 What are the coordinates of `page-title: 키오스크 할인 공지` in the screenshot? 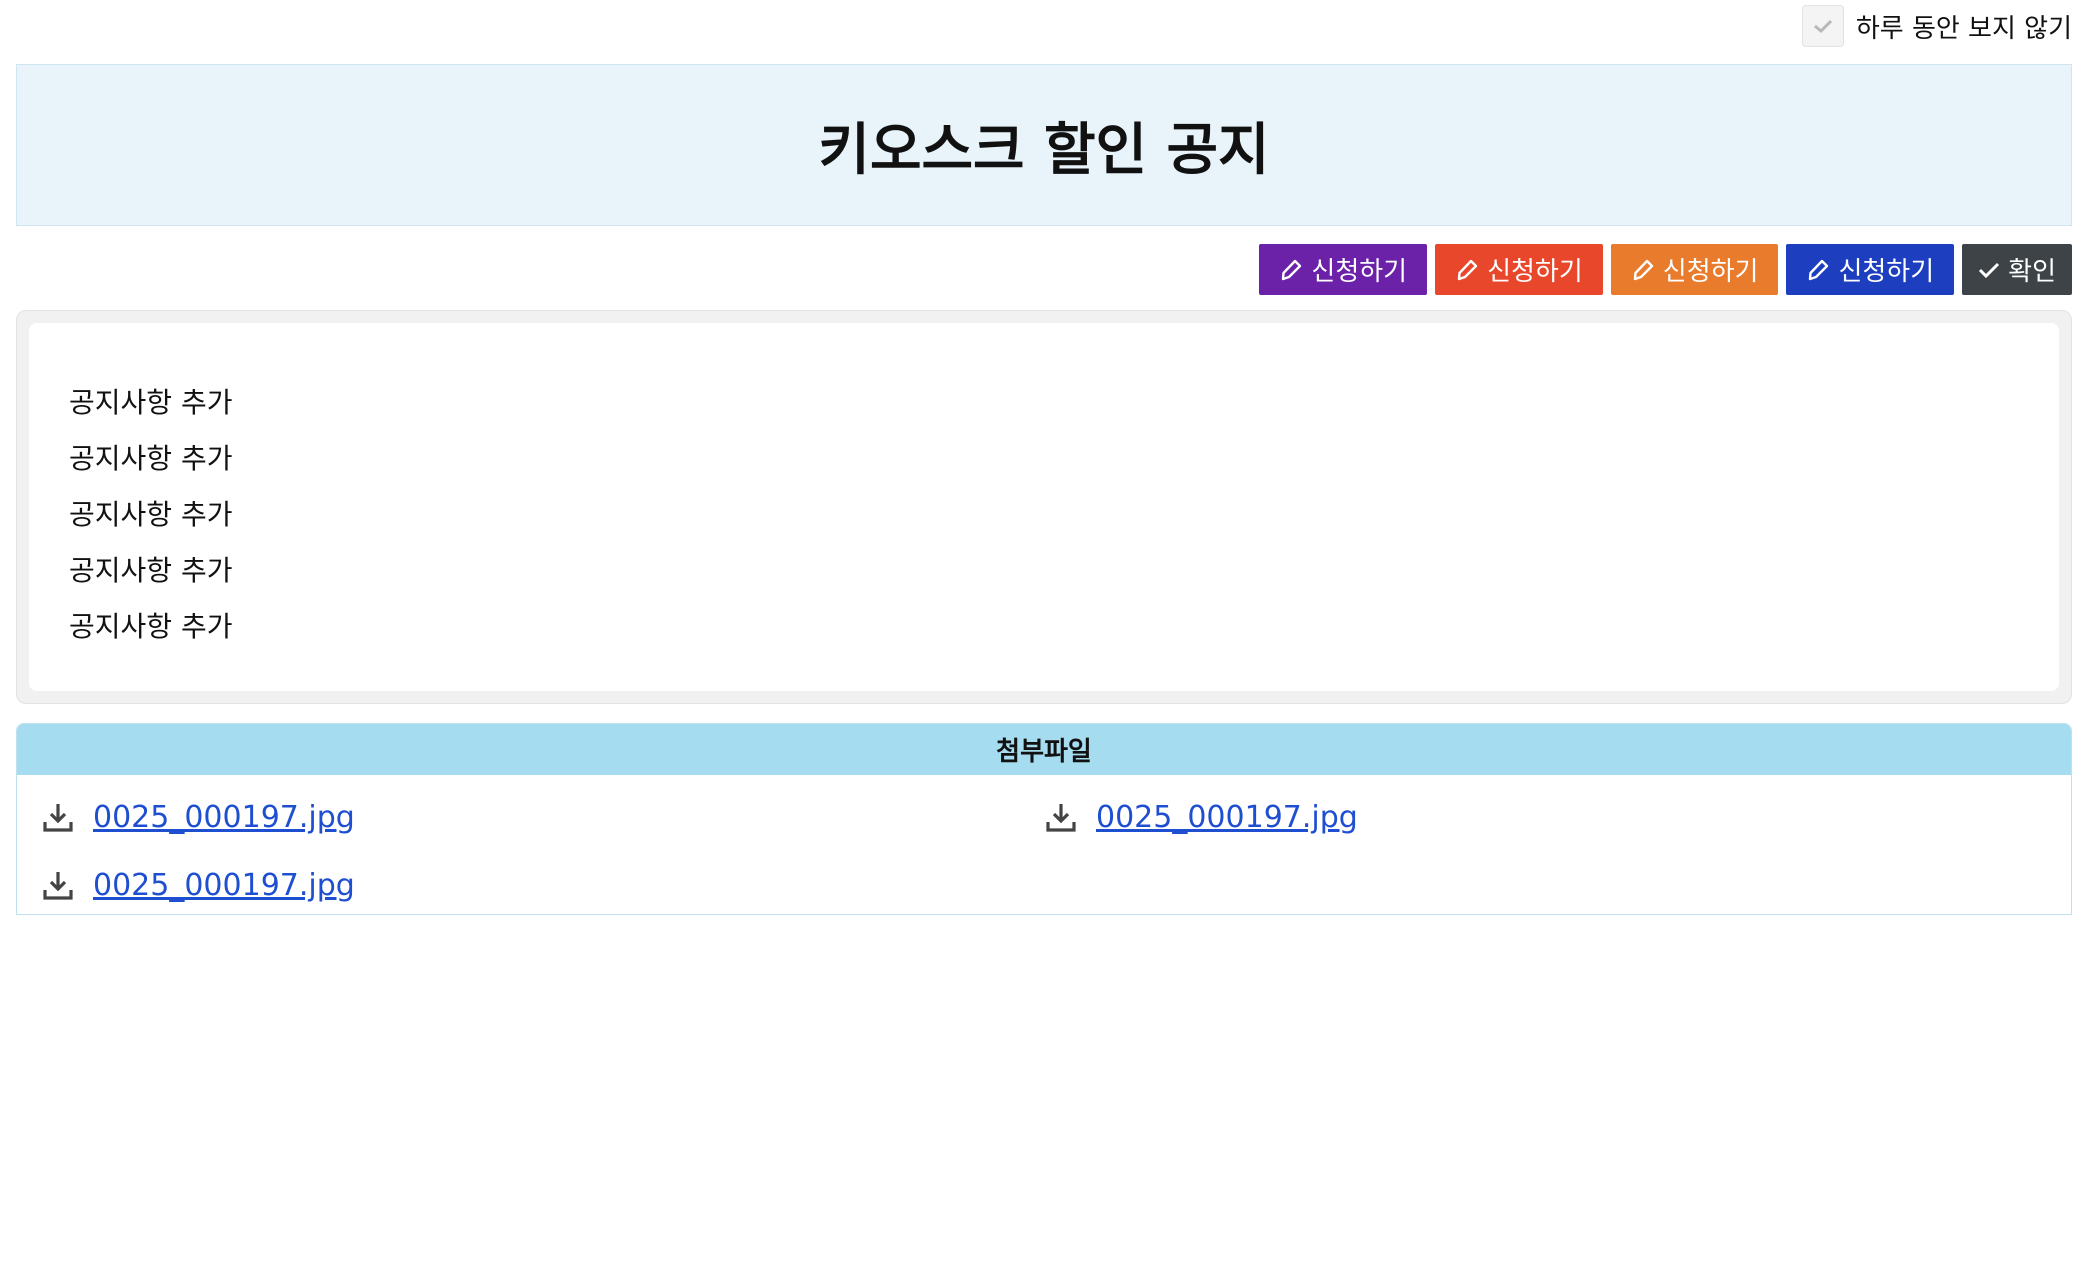 It's located at (1044, 150).